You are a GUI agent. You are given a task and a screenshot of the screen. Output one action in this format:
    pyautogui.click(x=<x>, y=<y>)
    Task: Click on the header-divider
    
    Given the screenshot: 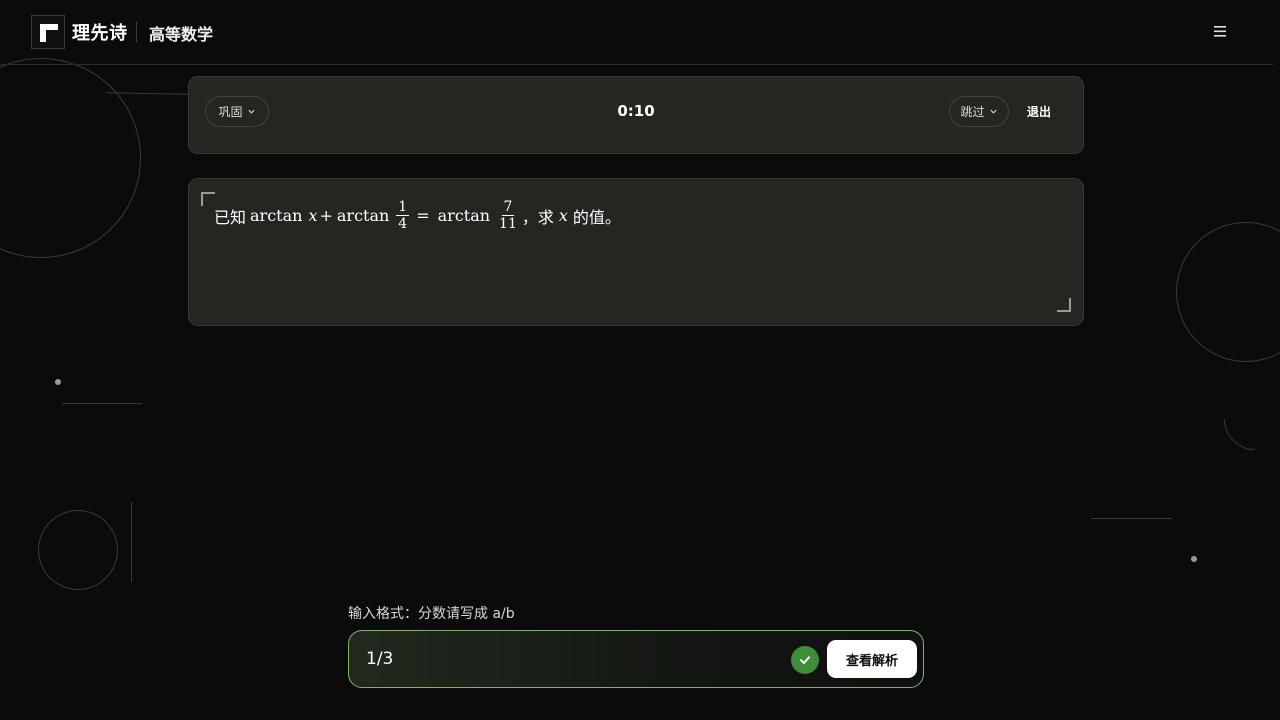 What is the action you would take?
    pyautogui.click(x=136, y=32)
    